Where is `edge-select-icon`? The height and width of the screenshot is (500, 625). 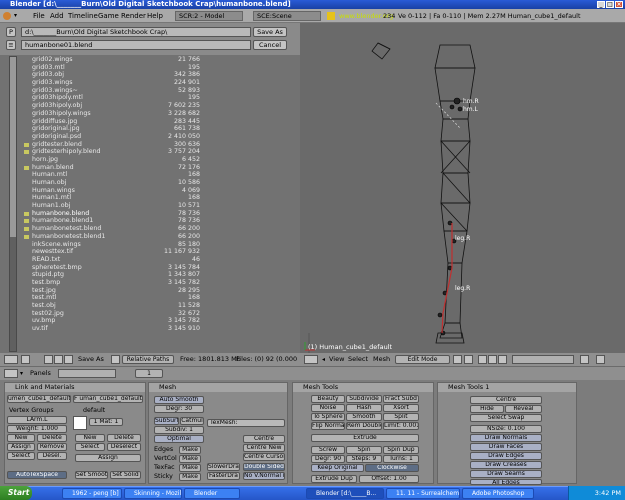
edge-select-icon is located at coordinates (492, 359).